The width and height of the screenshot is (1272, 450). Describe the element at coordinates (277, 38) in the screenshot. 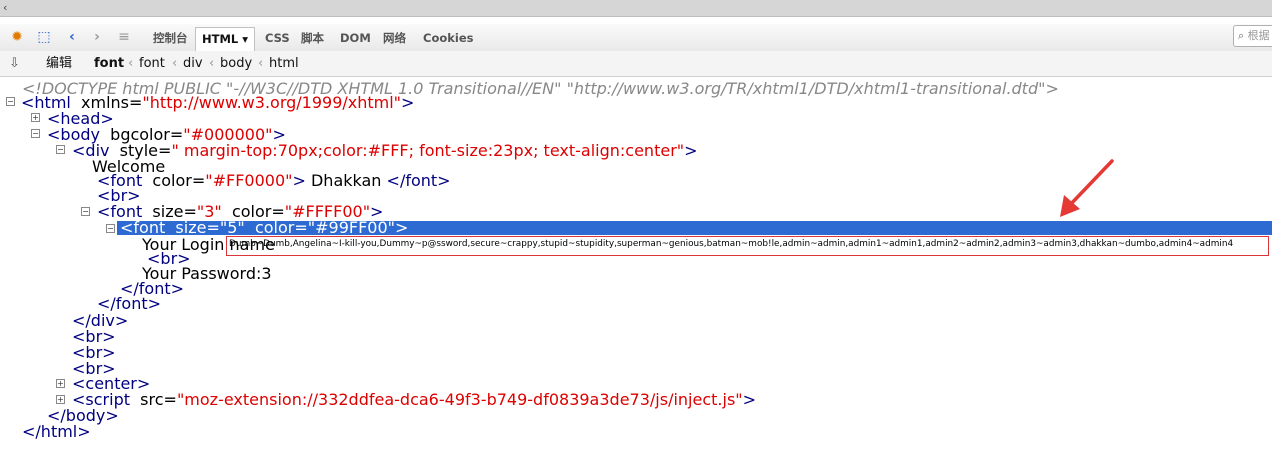

I see `tab-css: CSS` at that location.